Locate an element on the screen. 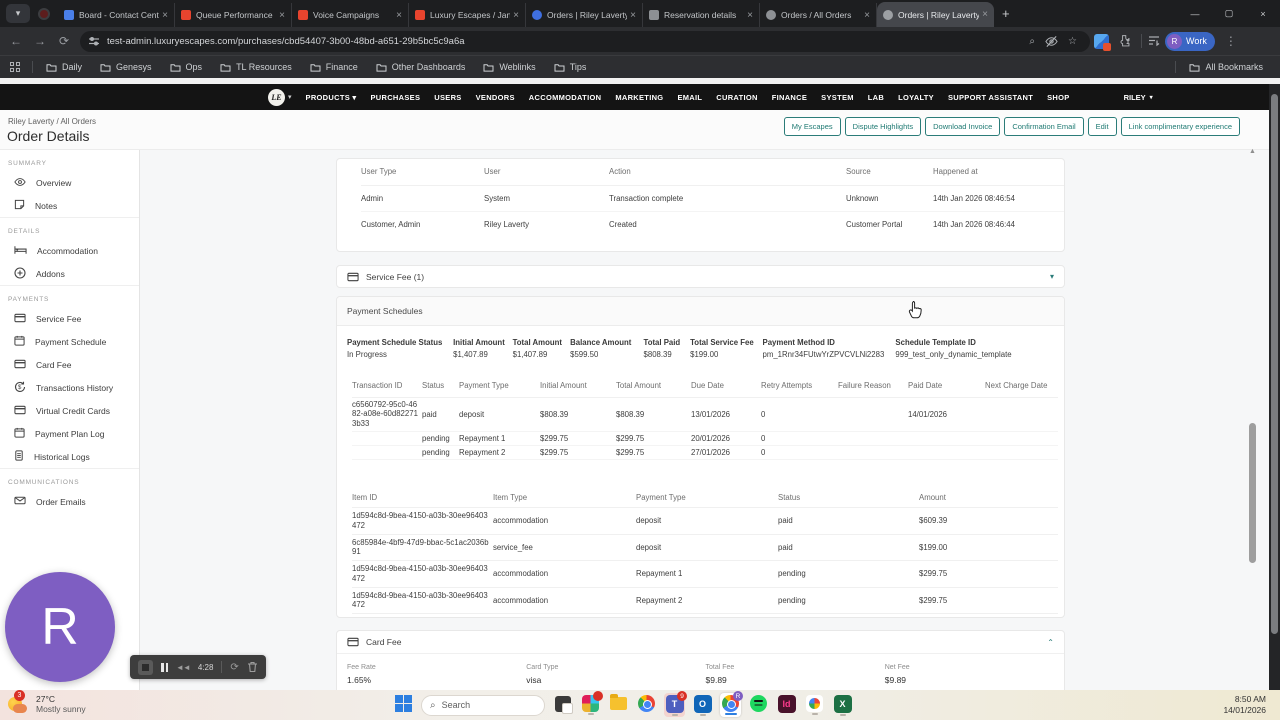 The height and width of the screenshot is (720, 1280). bookmark-item: Weblinks is located at coordinates (509, 67).